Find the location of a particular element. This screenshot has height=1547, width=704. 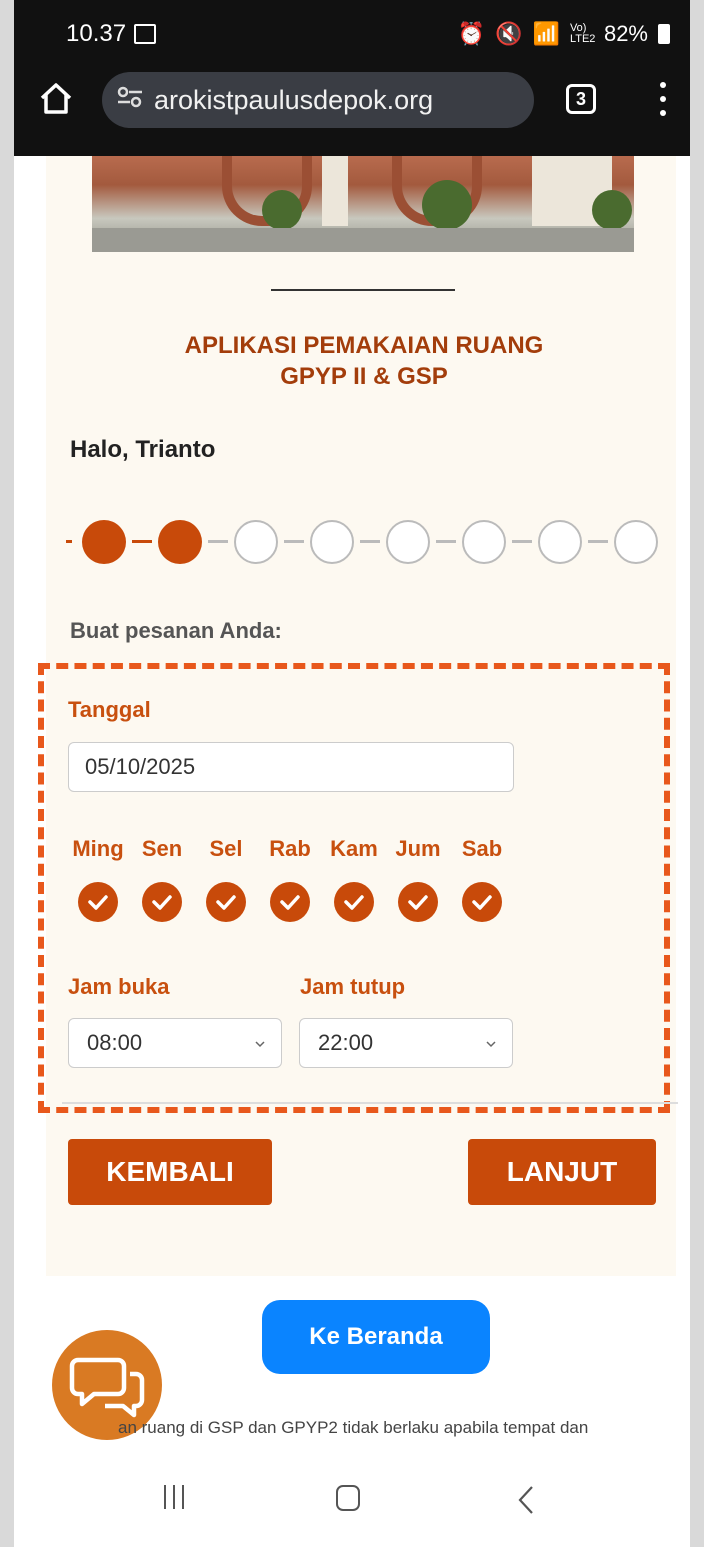

recent-apps-icon is located at coordinates (179, 1498).